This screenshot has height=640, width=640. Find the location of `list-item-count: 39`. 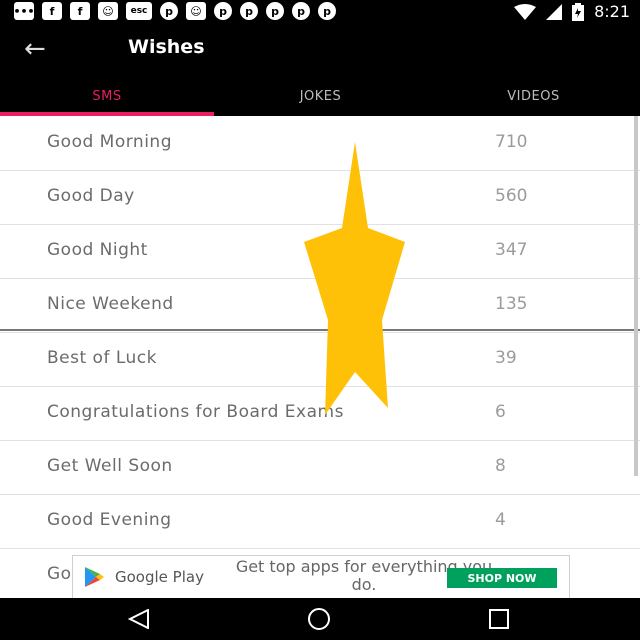

list-item-count: 39 is located at coordinates (506, 358).